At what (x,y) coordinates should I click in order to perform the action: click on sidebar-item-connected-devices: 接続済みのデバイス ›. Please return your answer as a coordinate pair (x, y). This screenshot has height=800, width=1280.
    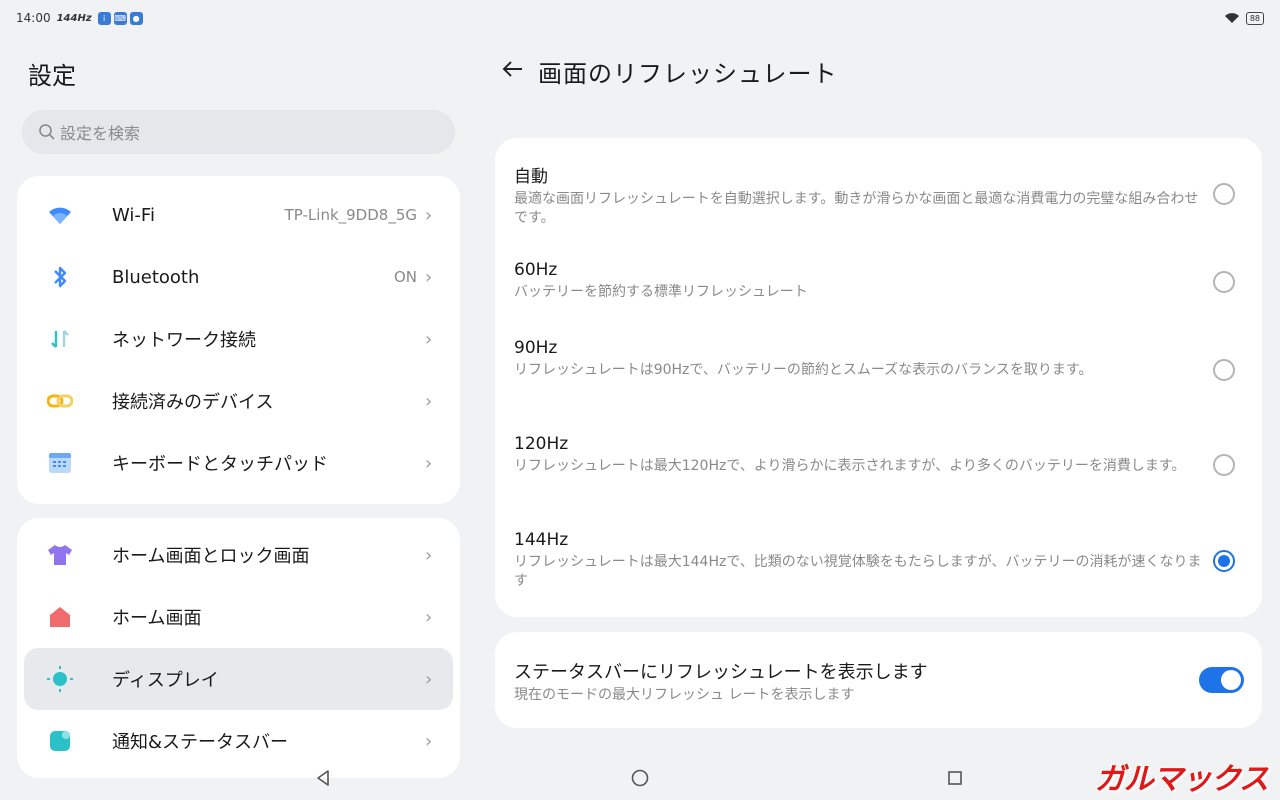
    Looking at the image, I should click on (238, 401).